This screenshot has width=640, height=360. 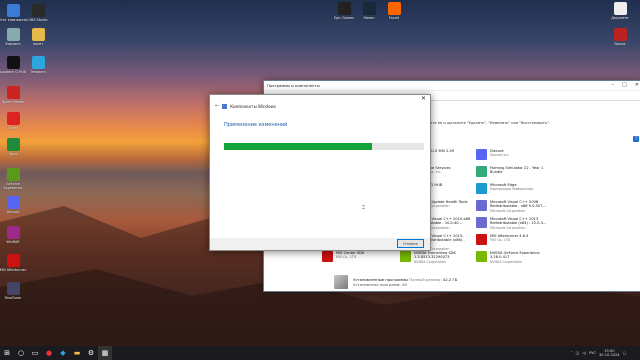 I want to click on program-name: NVIDIA GeForce Experience 3.28.0.417, so click(x=515, y=255).